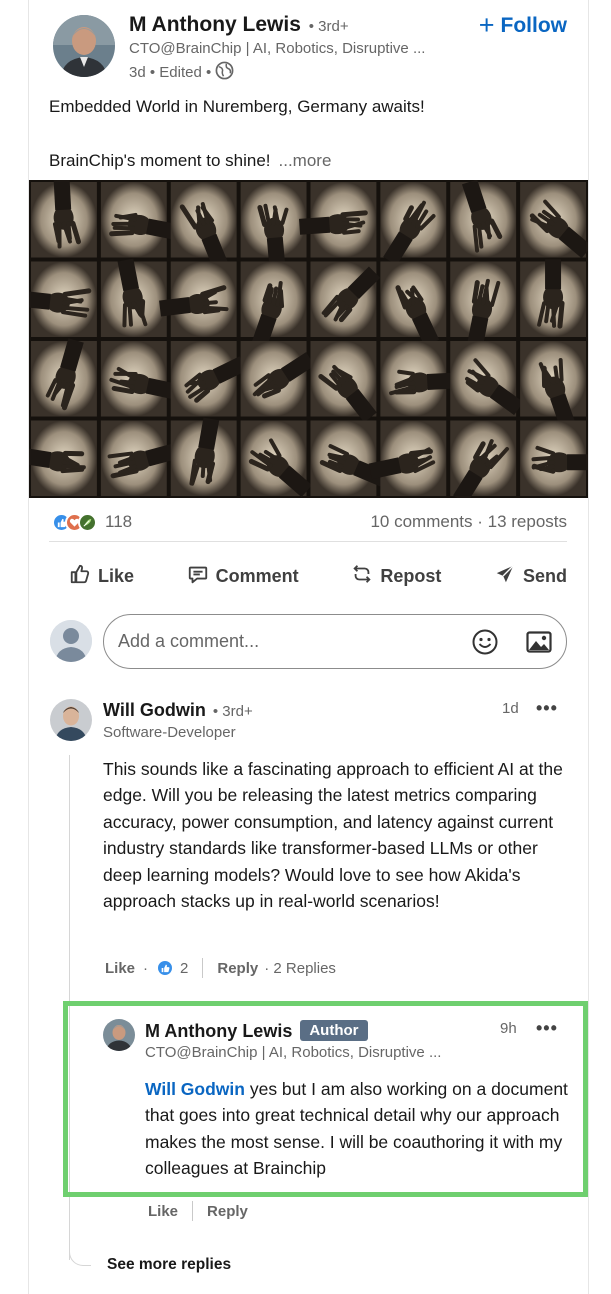 The width and height of the screenshot is (611, 1294). I want to click on see-more-replies-button: See more replies, so click(169, 1265).